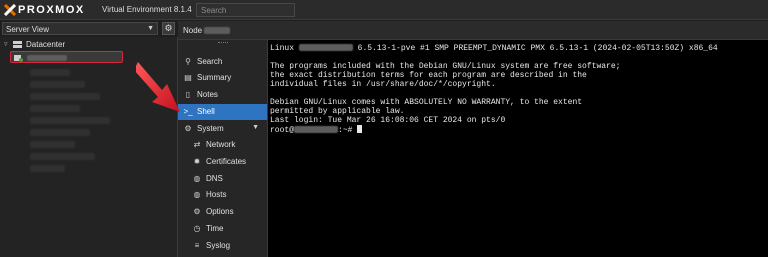 Image resolution: width=768 pixels, height=257 pixels. I want to click on nav-item-label: Certificates, so click(226, 161).